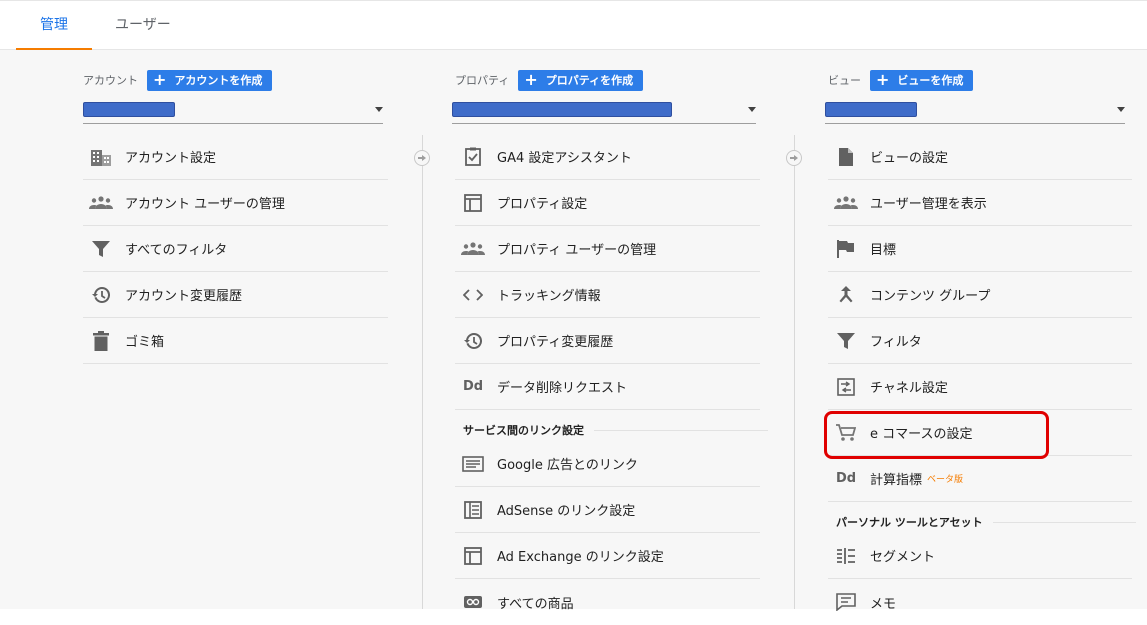  What do you see at coordinates (846, 556) in the screenshot?
I see `segment-icon` at bounding box center [846, 556].